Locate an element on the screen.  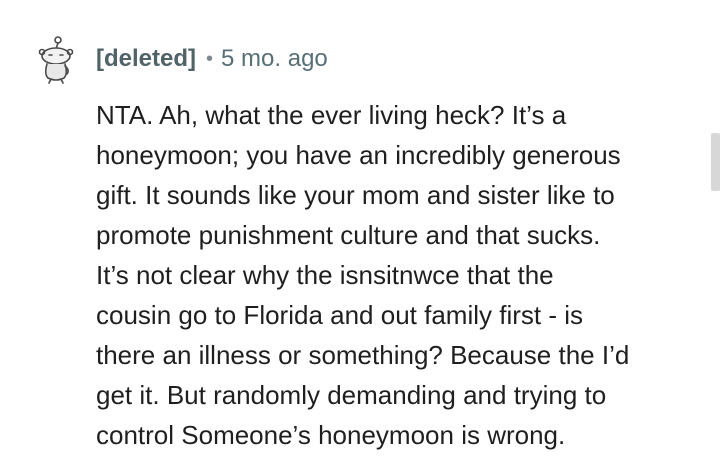
avatar is located at coordinates (56, 59).